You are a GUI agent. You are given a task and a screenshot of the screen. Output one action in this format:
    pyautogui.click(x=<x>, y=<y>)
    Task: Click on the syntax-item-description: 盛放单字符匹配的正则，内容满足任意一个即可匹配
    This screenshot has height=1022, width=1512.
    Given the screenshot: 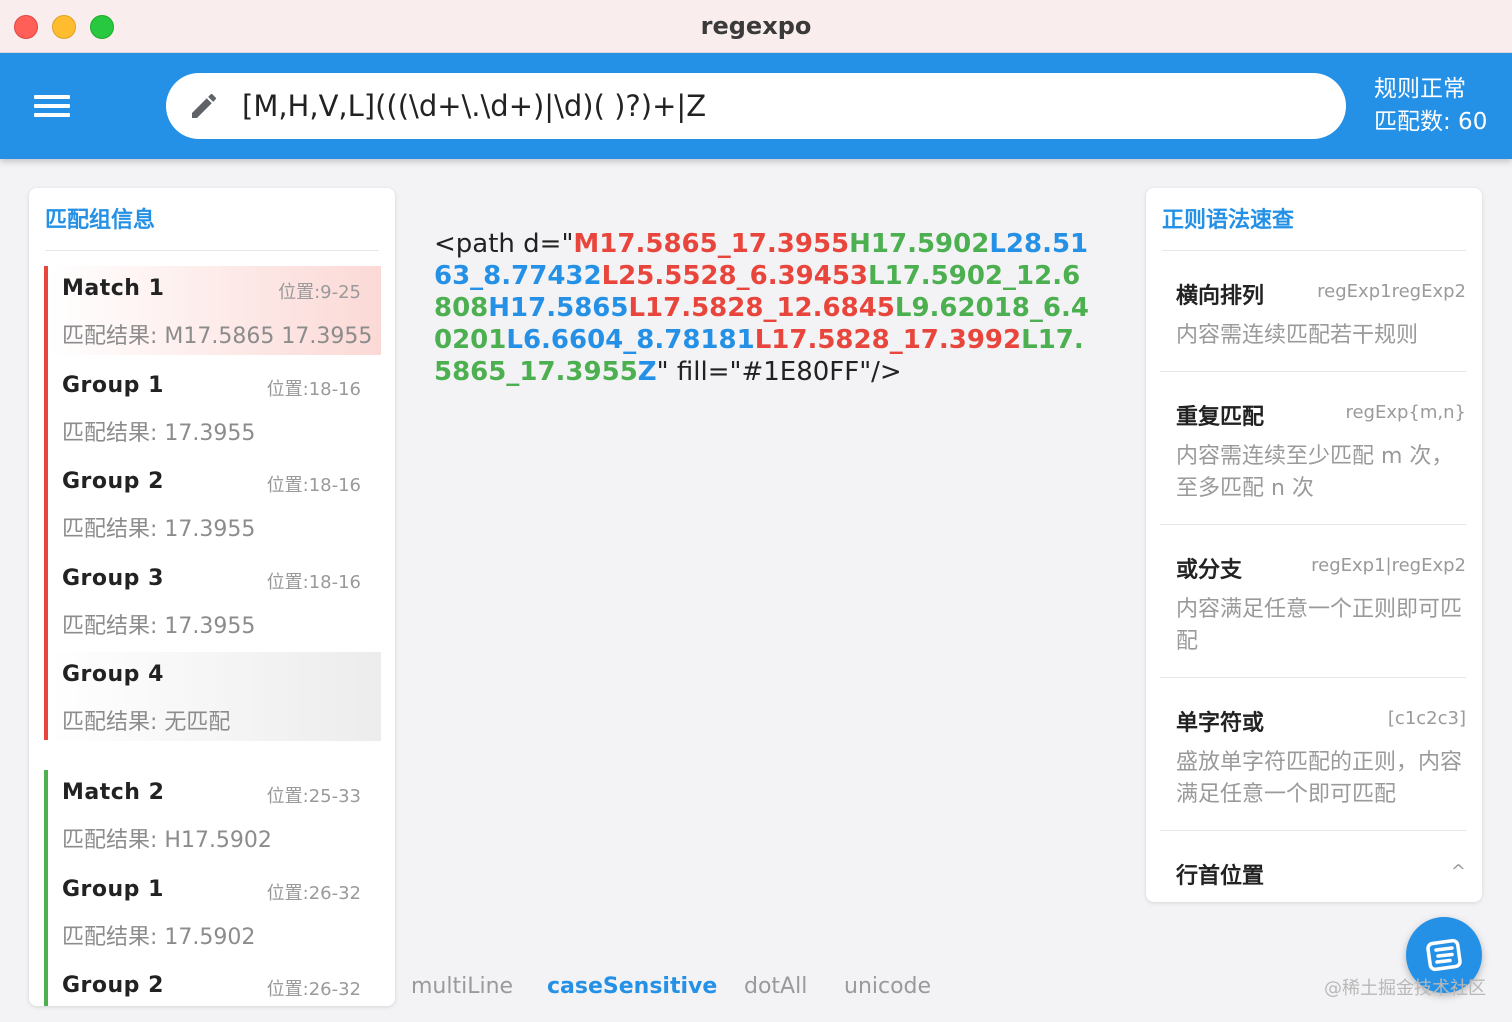 What is the action you would take?
    pyautogui.click(x=1319, y=778)
    